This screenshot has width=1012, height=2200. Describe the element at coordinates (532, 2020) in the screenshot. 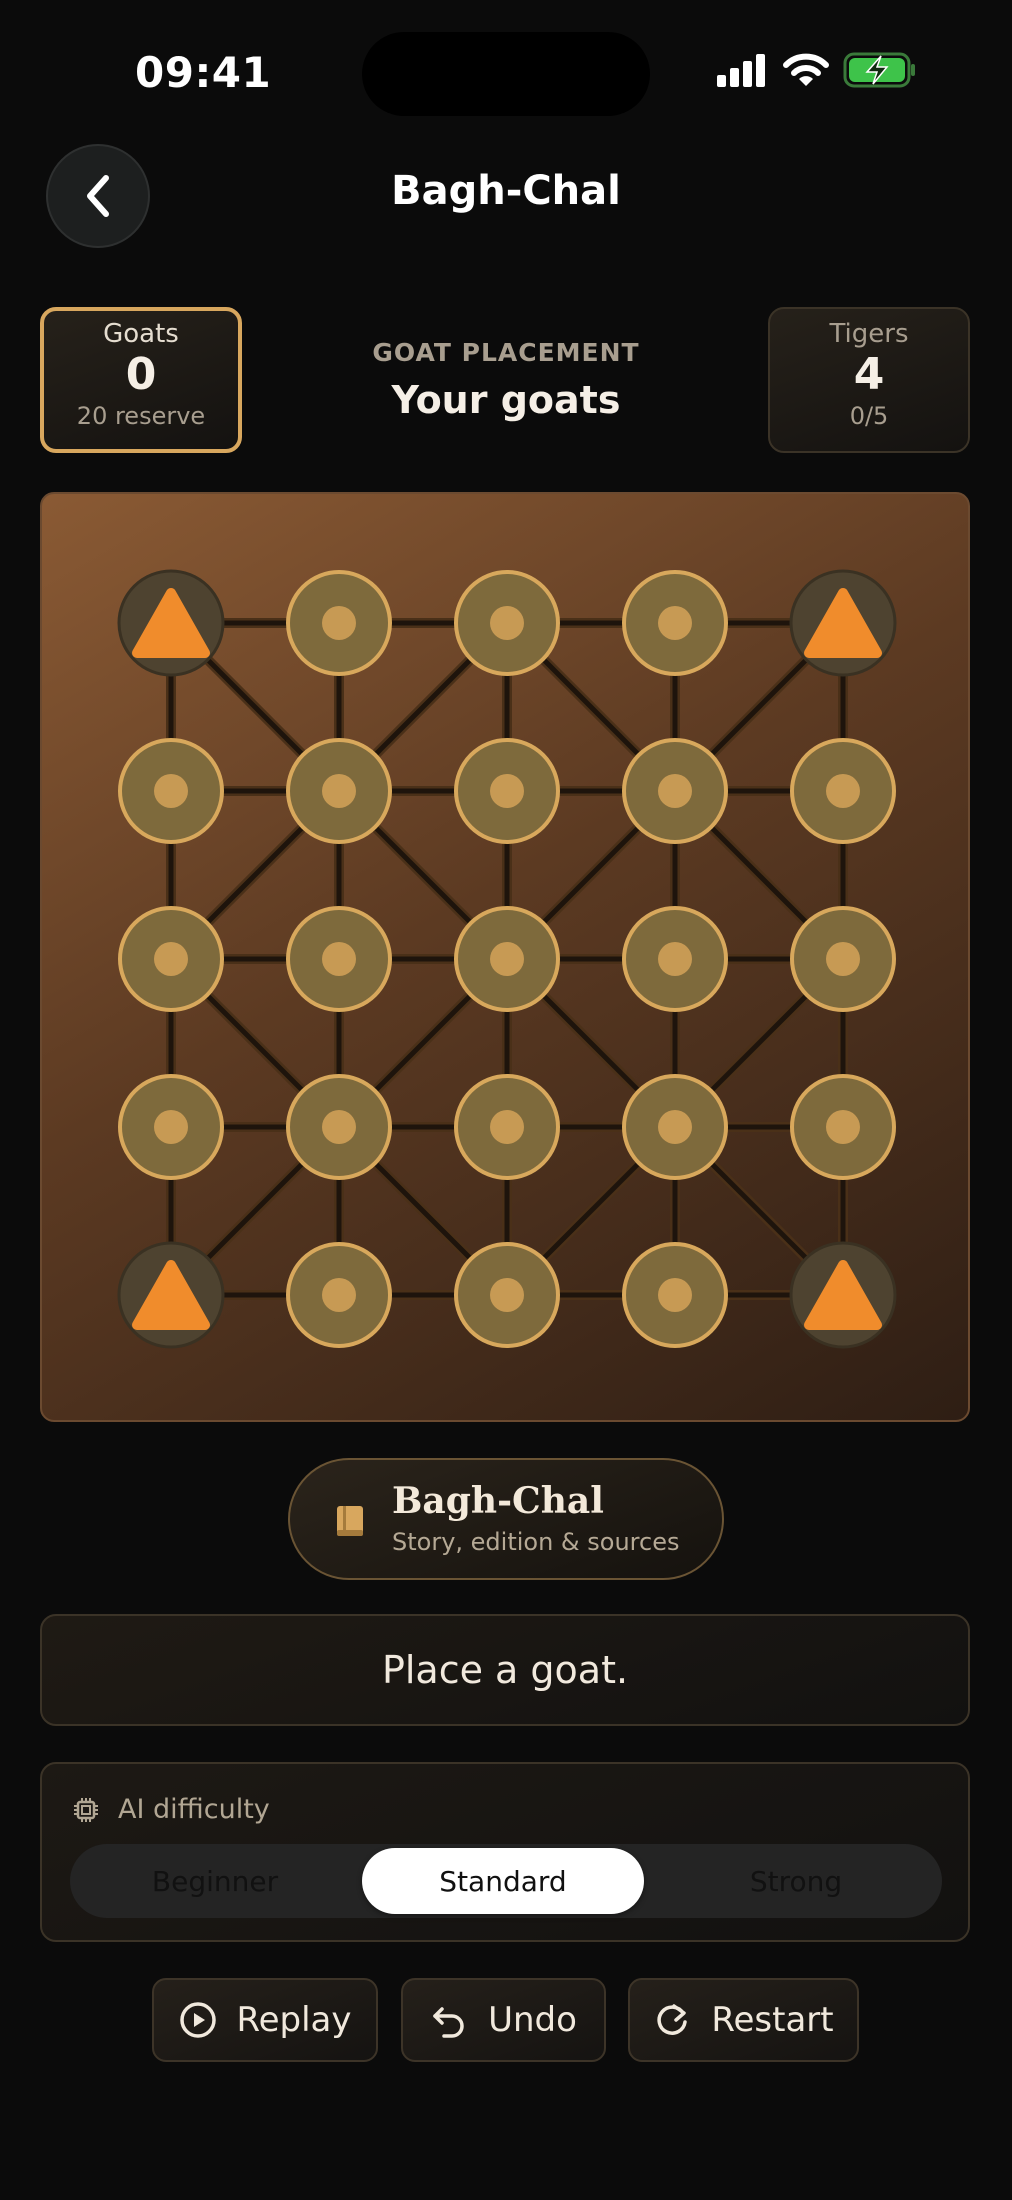

I see `undo-label: Undo` at that location.